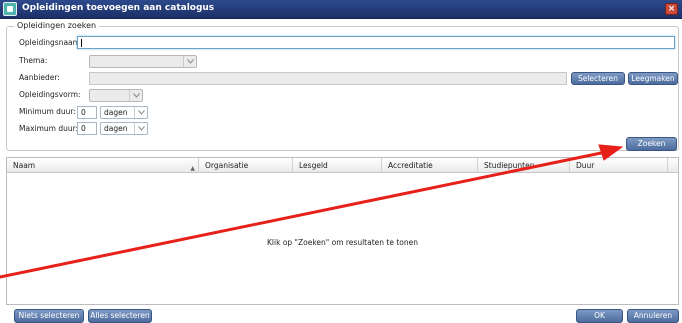  Describe the element at coordinates (585, 165) in the screenshot. I see `column-label: Duur` at that location.